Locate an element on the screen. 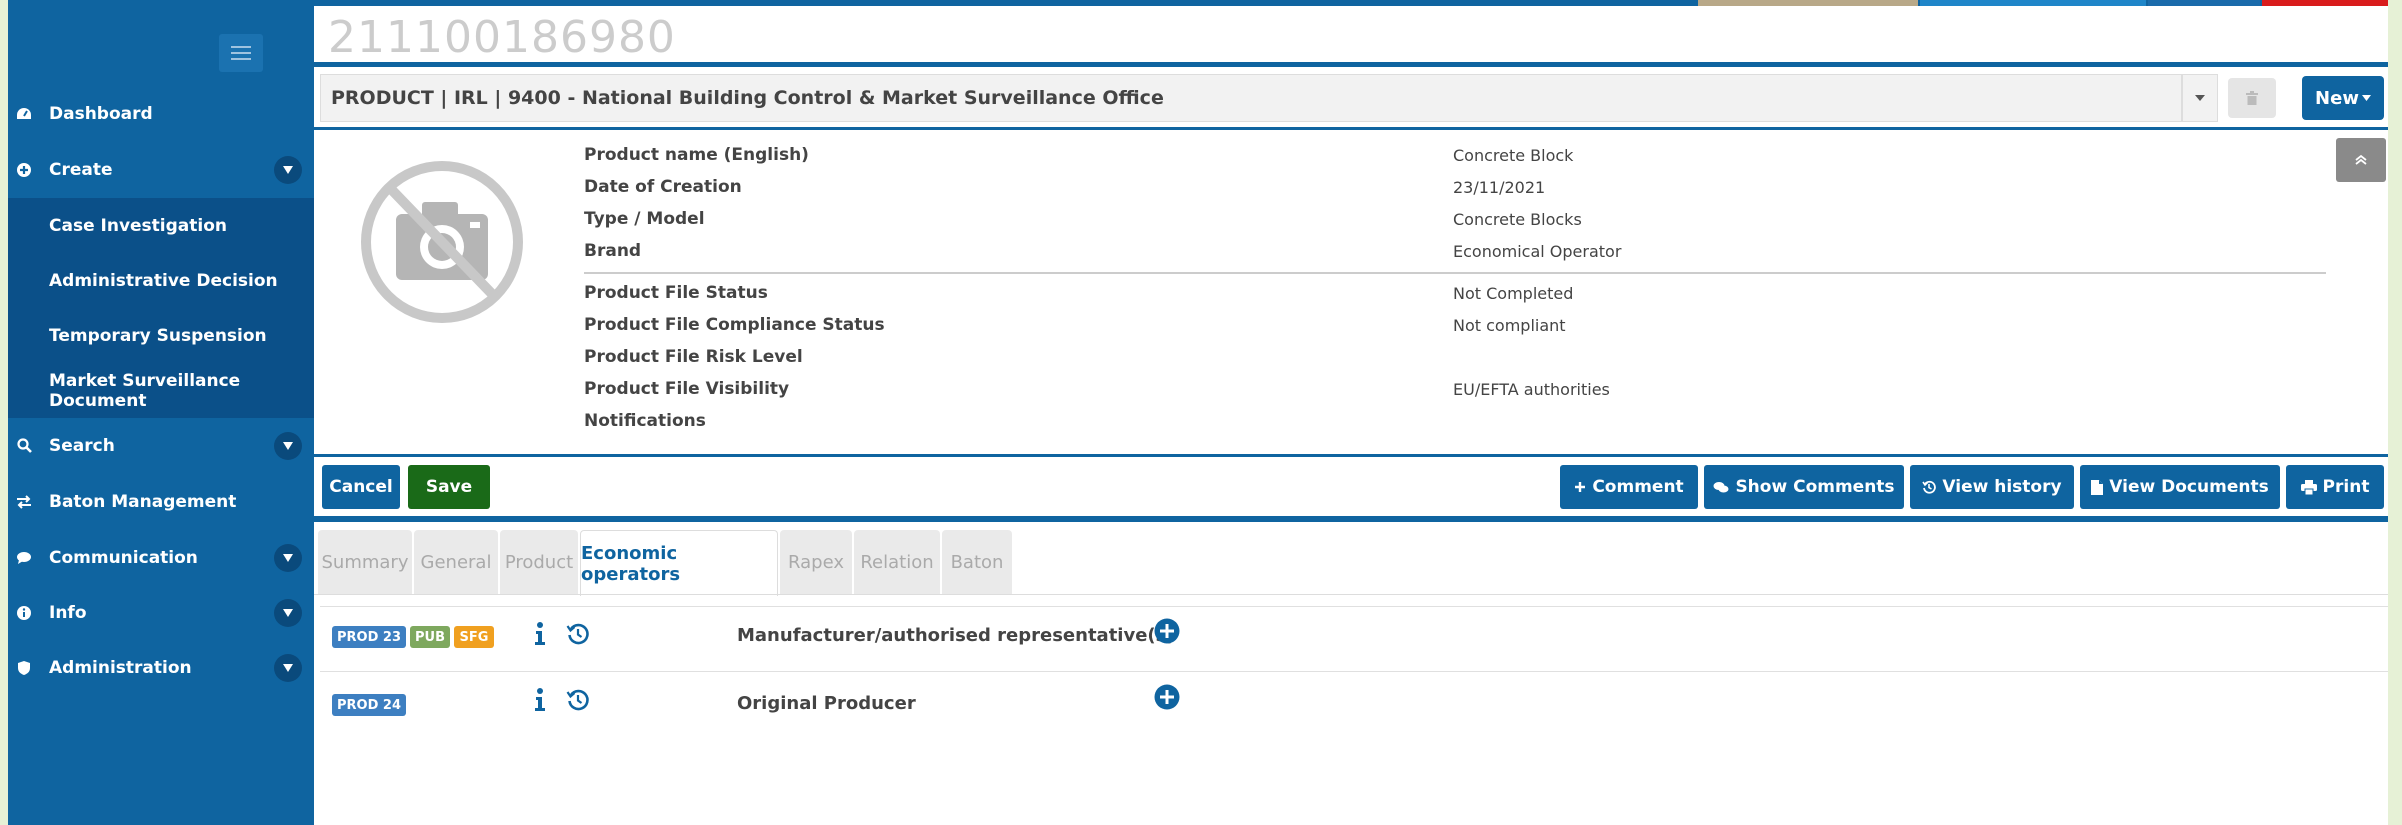  new-button: New is located at coordinates (2343, 98).